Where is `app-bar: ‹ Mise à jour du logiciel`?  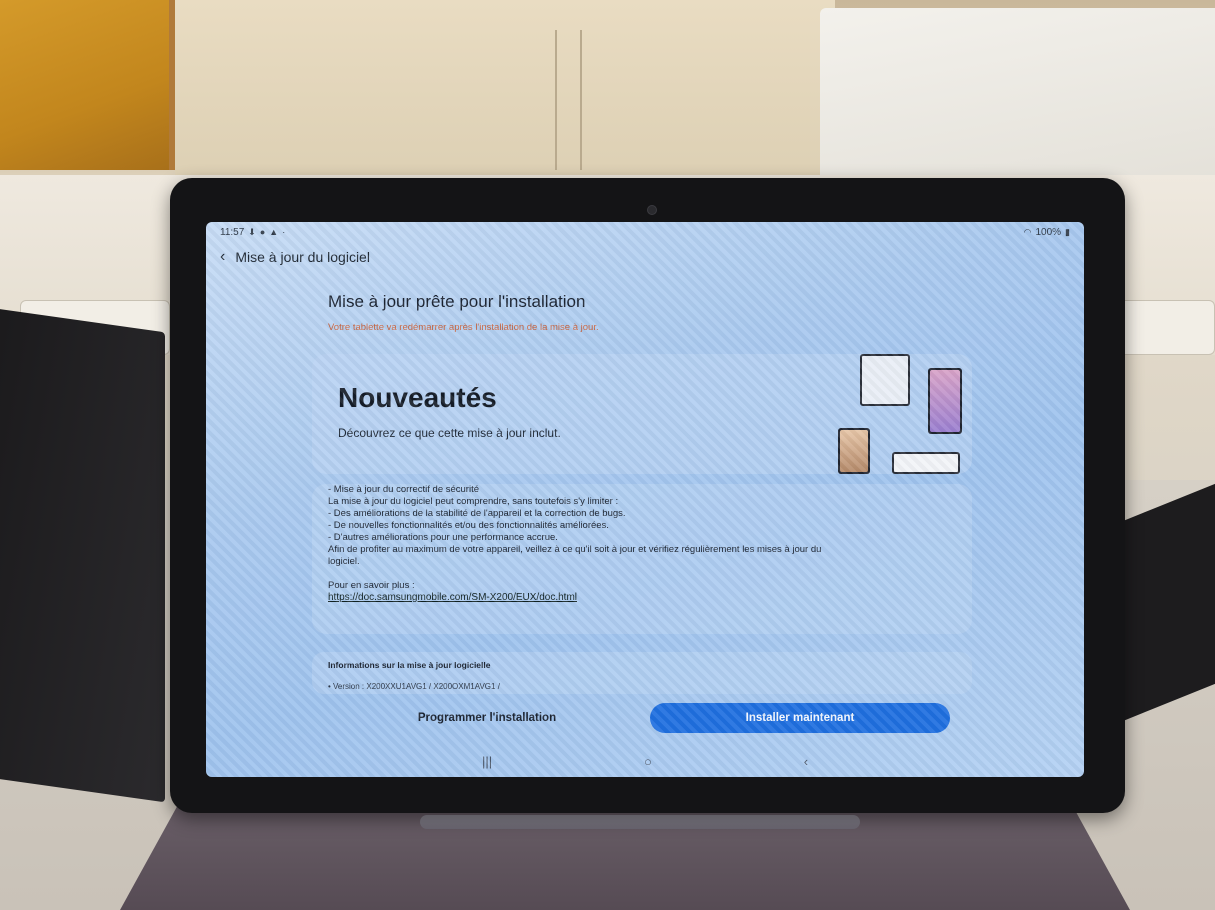 app-bar: ‹ Mise à jour du logiciel is located at coordinates (295, 257).